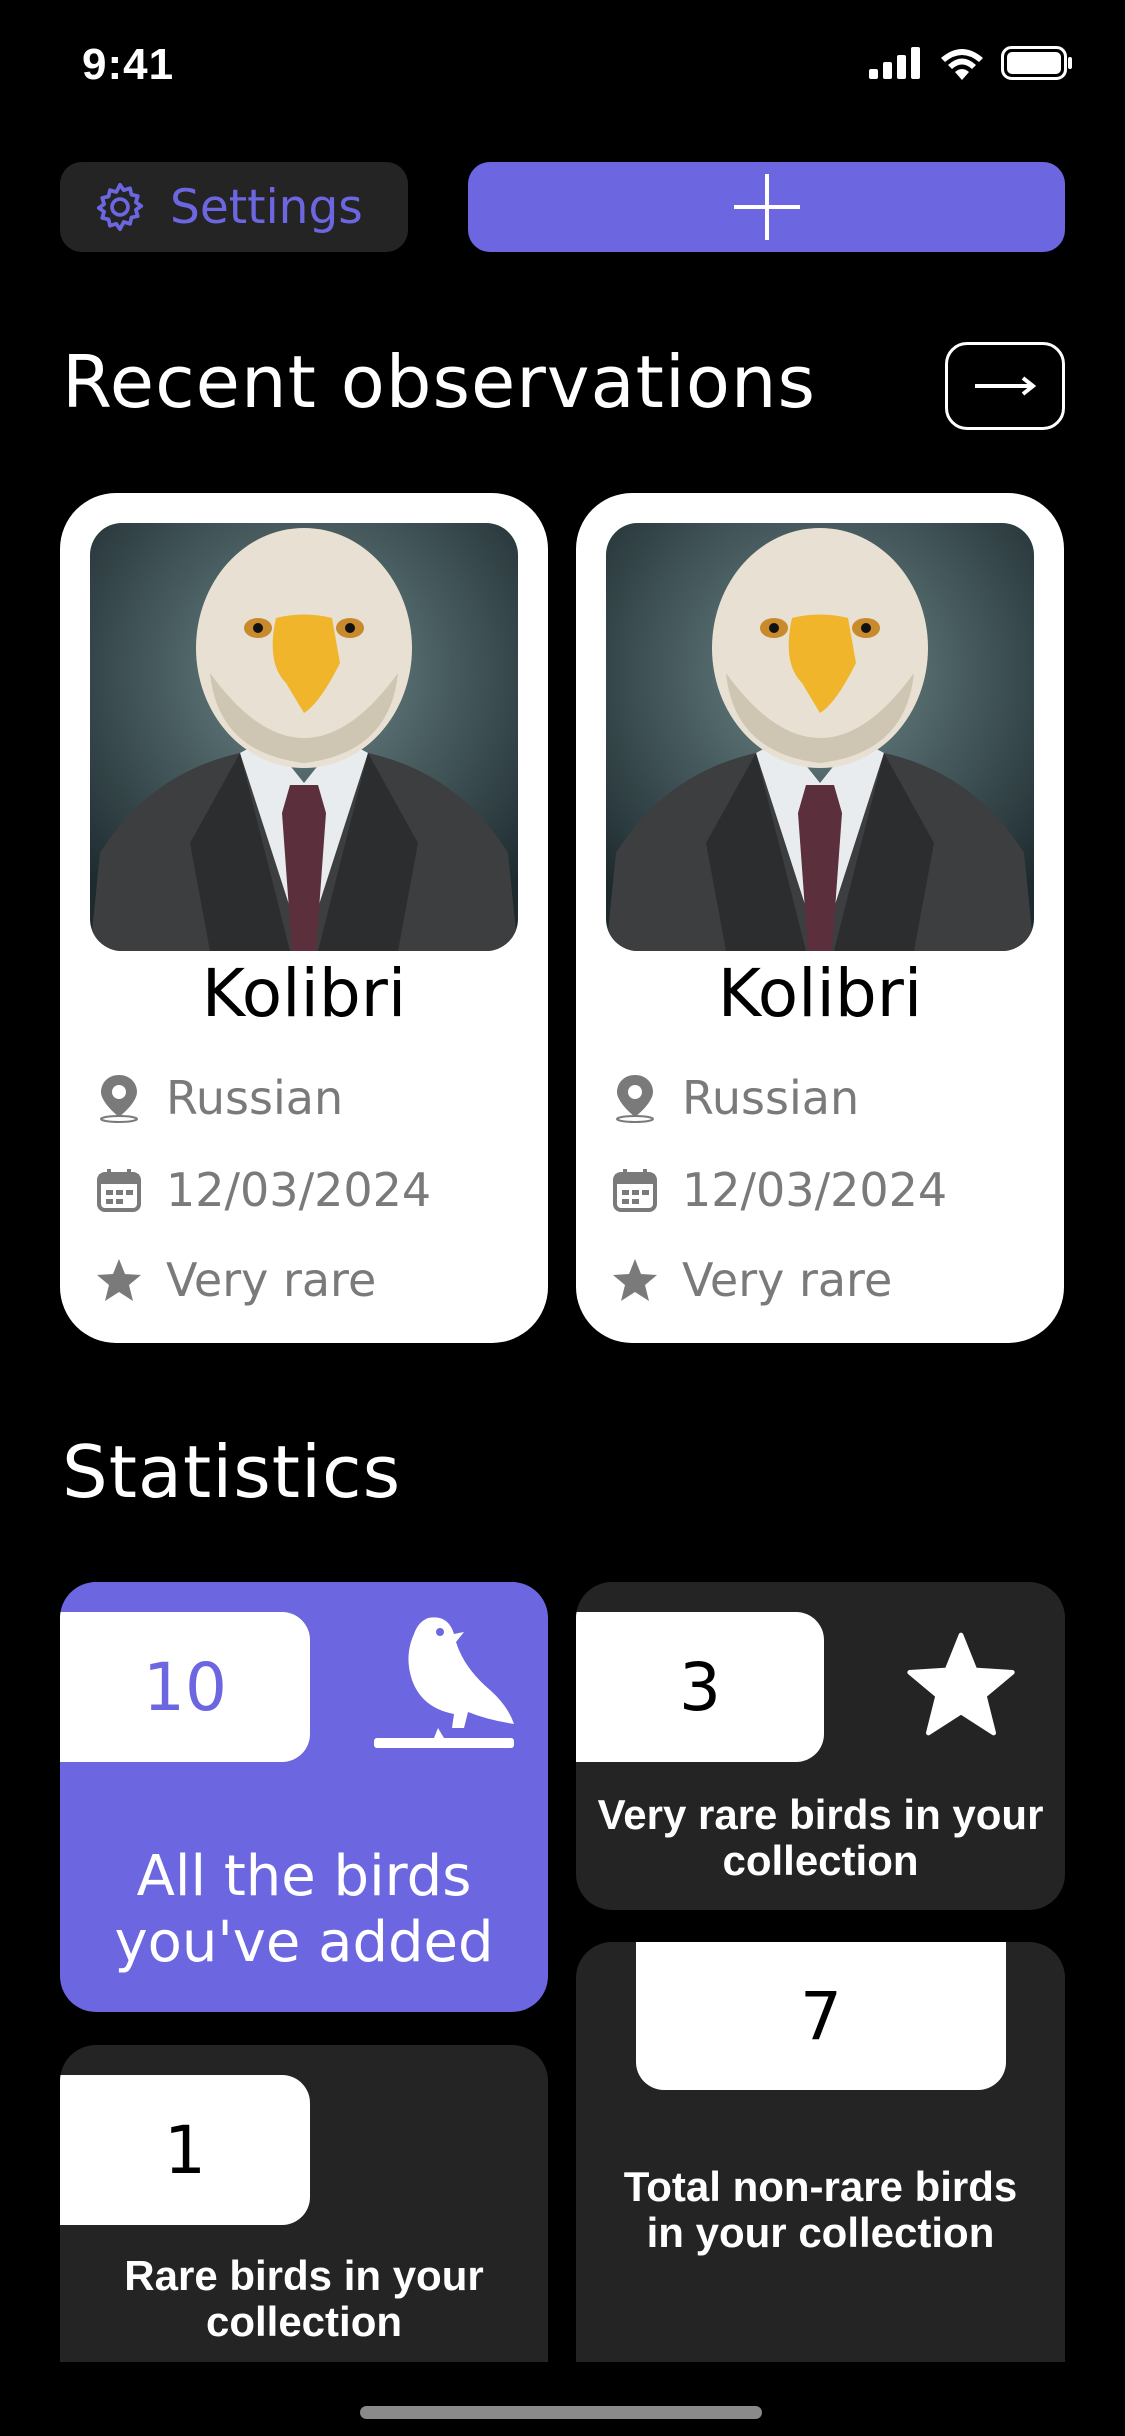 The width and height of the screenshot is (1125, 2436). What do you see at coordinates (962, 64) in the screenshot?
I see `wifi-icon` at bounding box center [962, 64].